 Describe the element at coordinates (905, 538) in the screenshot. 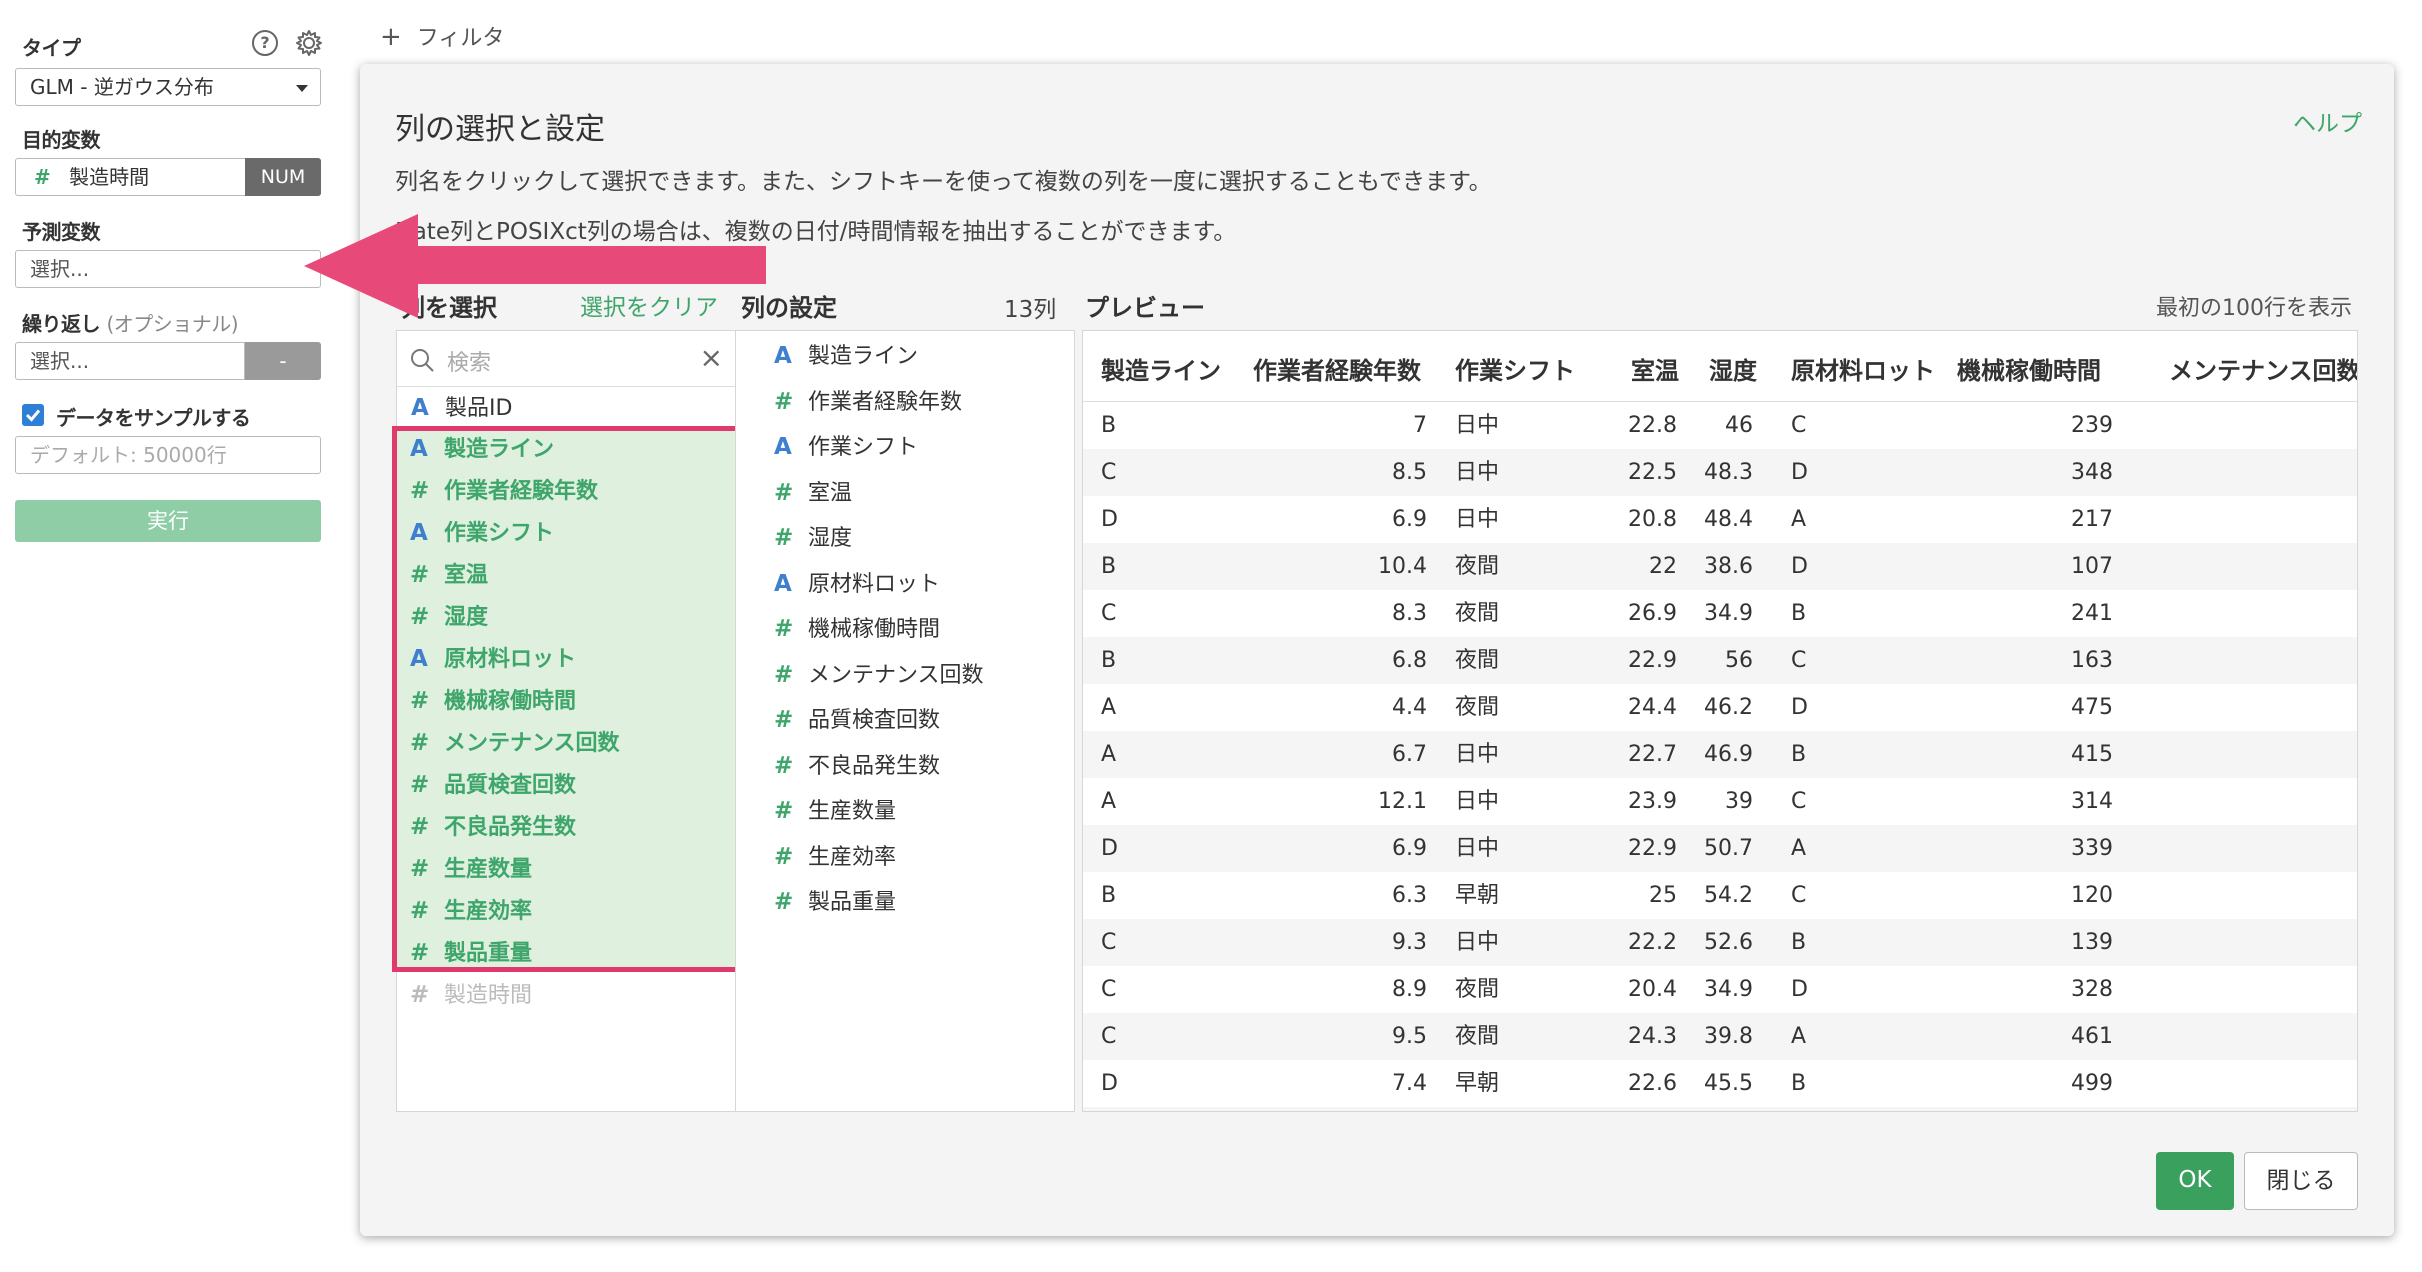

I see `settings-list-item: # 湿度` at that location.